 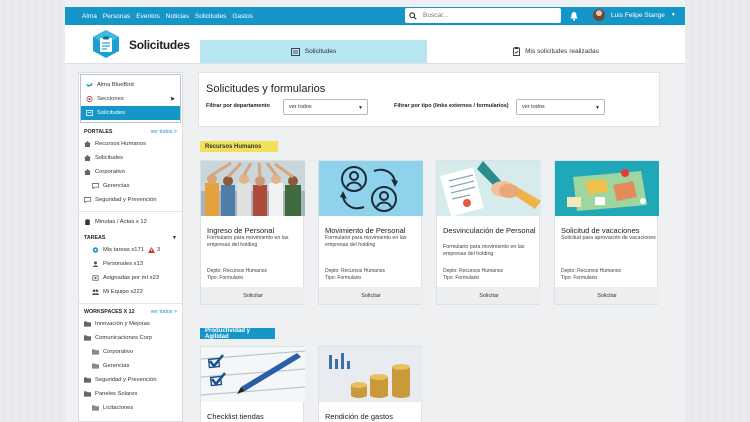 What do you see at coordinates (574, 16) in the screenshot?
I see `bell-icon` at bounding box center [574, 16].